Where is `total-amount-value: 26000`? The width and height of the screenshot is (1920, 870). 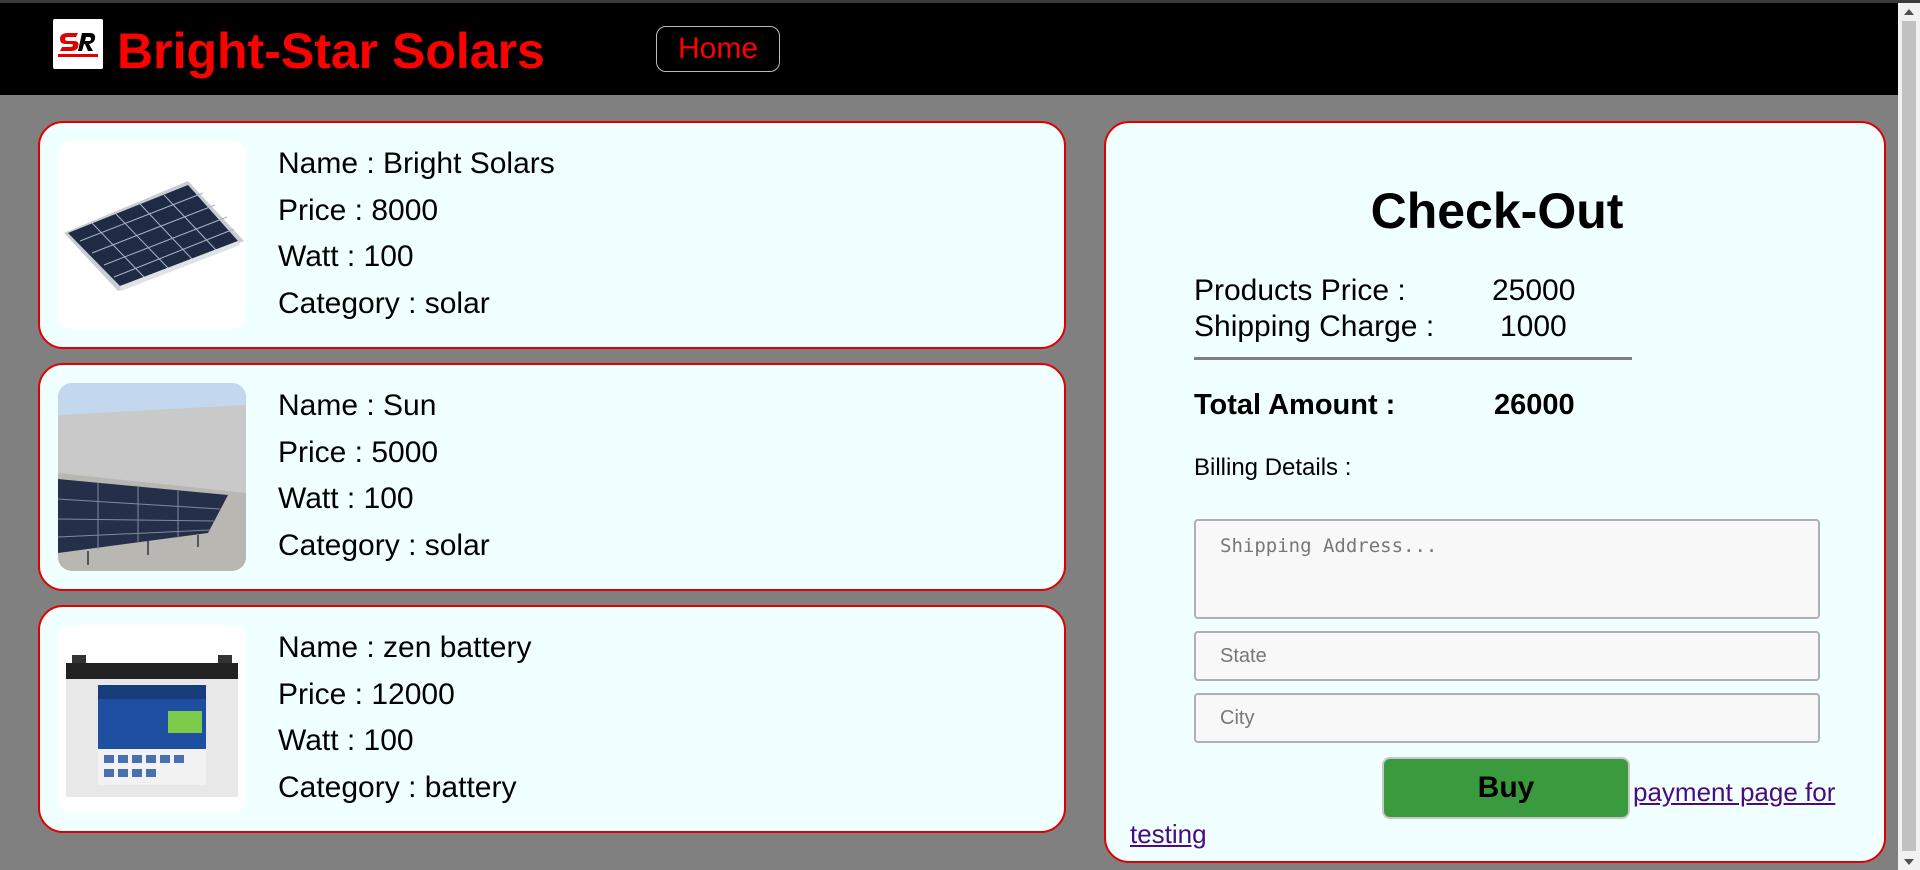 total-amount-value: 26000 is located at coordinates (1534, 405).